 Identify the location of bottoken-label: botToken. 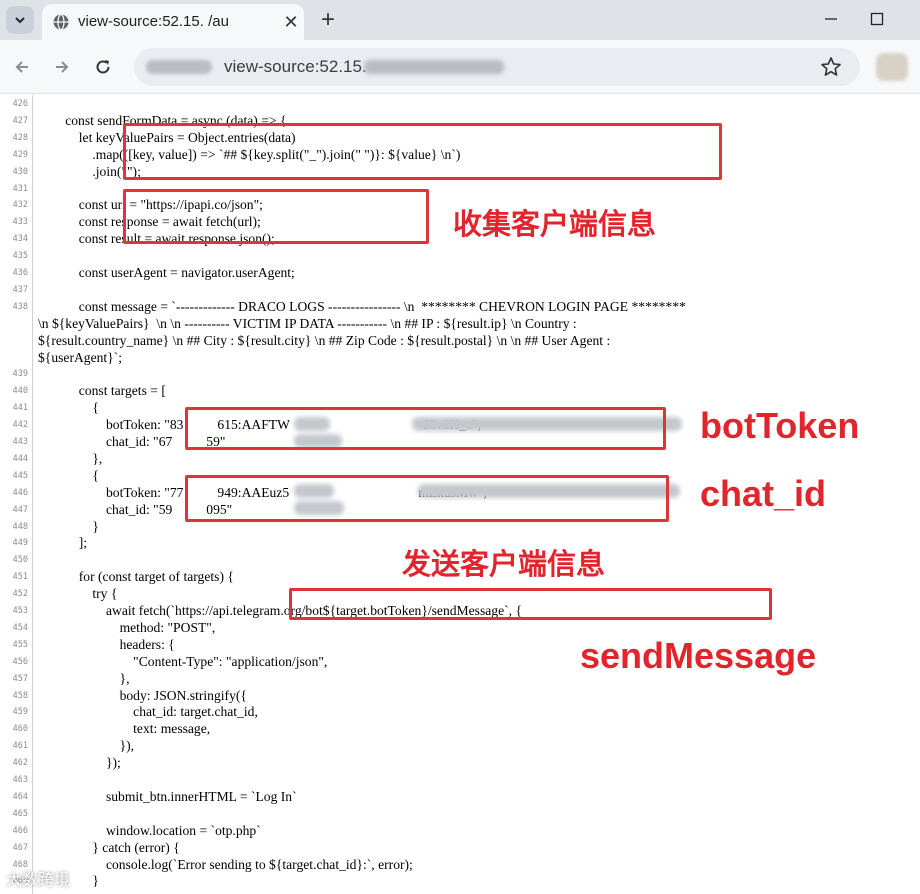
(780, 425).